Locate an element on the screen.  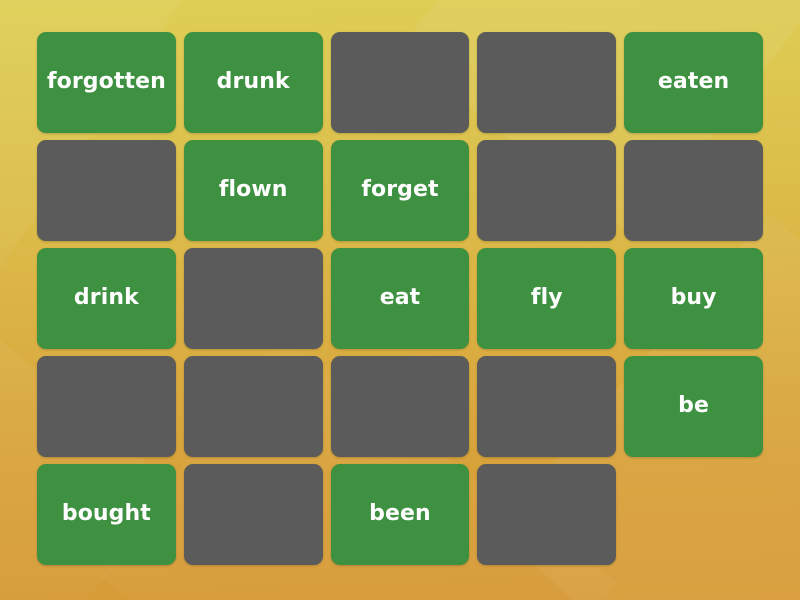
tile-r1c3 is located at coordinates (400, 82).